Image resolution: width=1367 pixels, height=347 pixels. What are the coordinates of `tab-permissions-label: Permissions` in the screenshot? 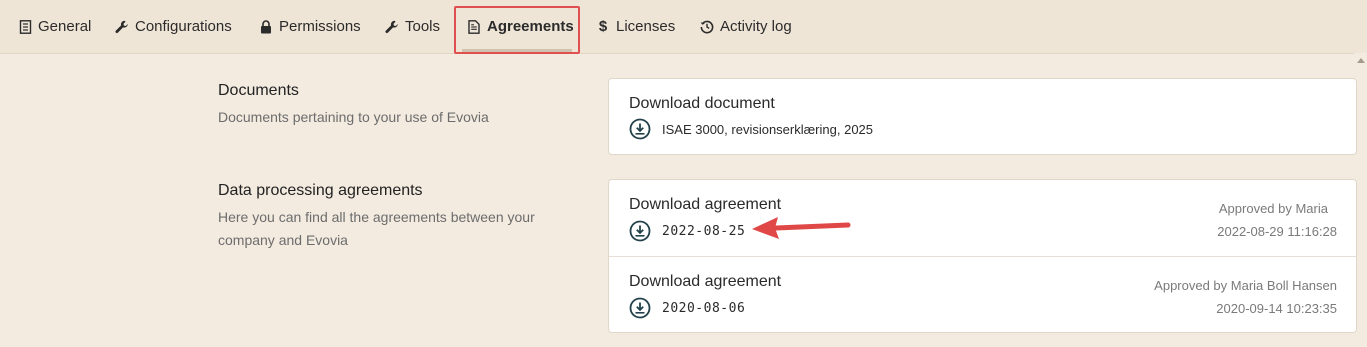 It's located at (320, 26).